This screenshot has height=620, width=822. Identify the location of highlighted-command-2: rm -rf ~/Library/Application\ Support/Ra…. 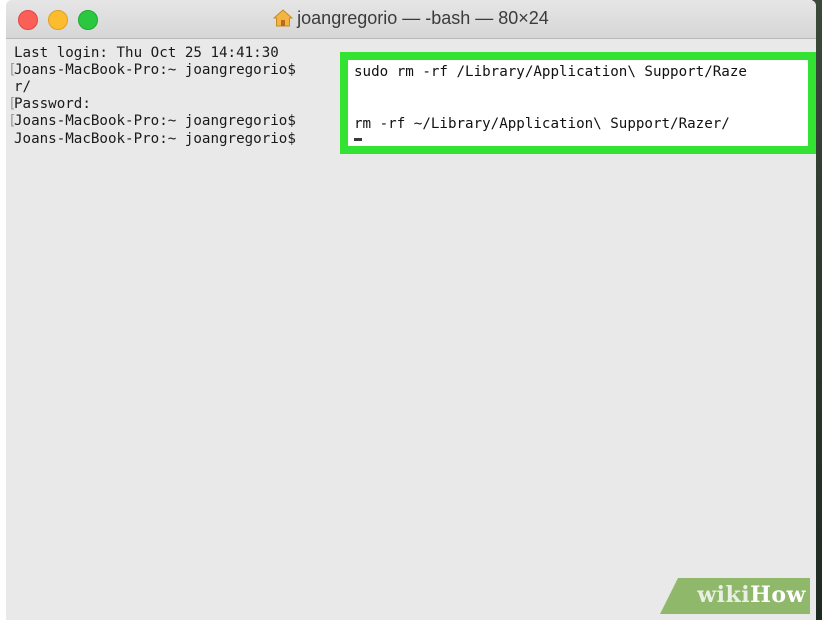
(542, 124).